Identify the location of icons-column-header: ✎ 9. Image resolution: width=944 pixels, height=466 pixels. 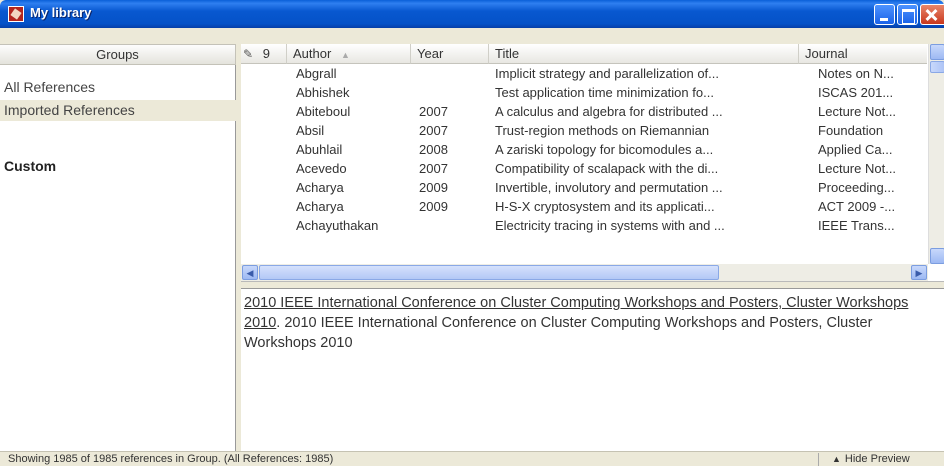
(264, 54).